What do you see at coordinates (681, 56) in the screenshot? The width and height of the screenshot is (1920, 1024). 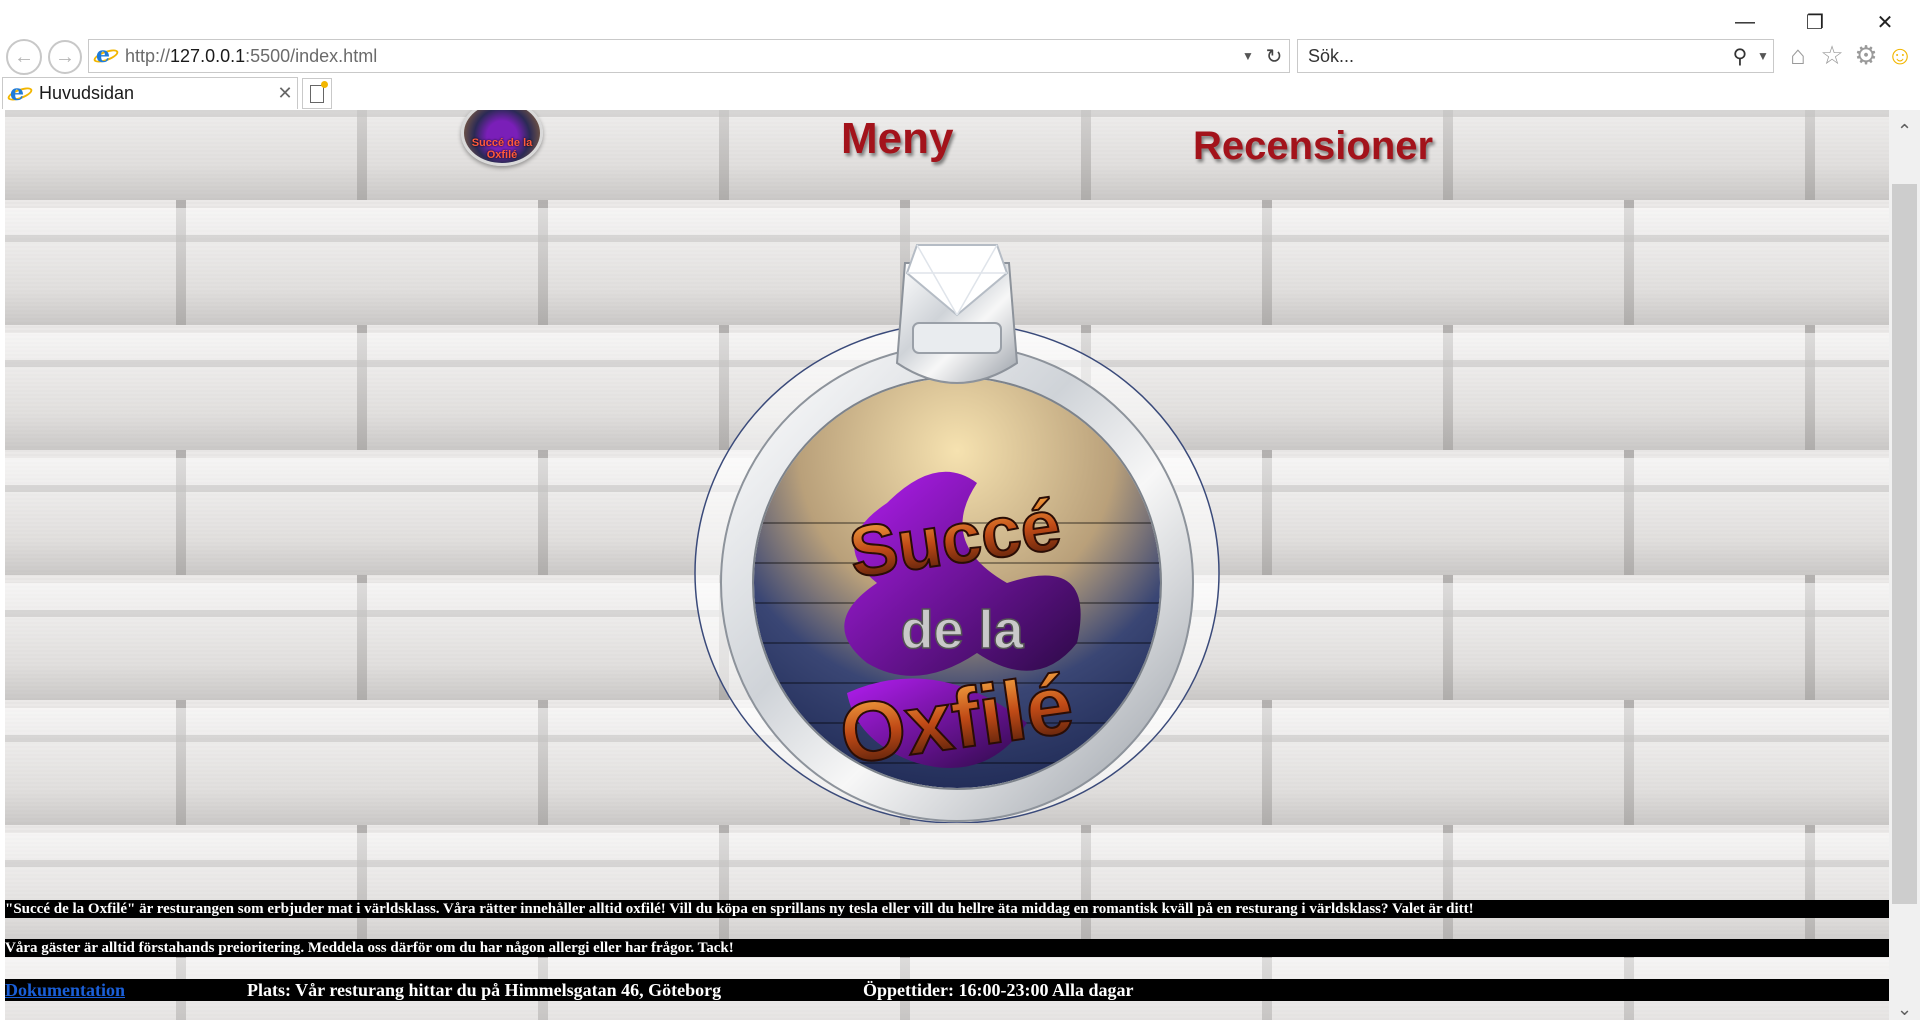 I see `url-text: http://127.0.0.1:5500/index.html` at bounding box center [681, 56].